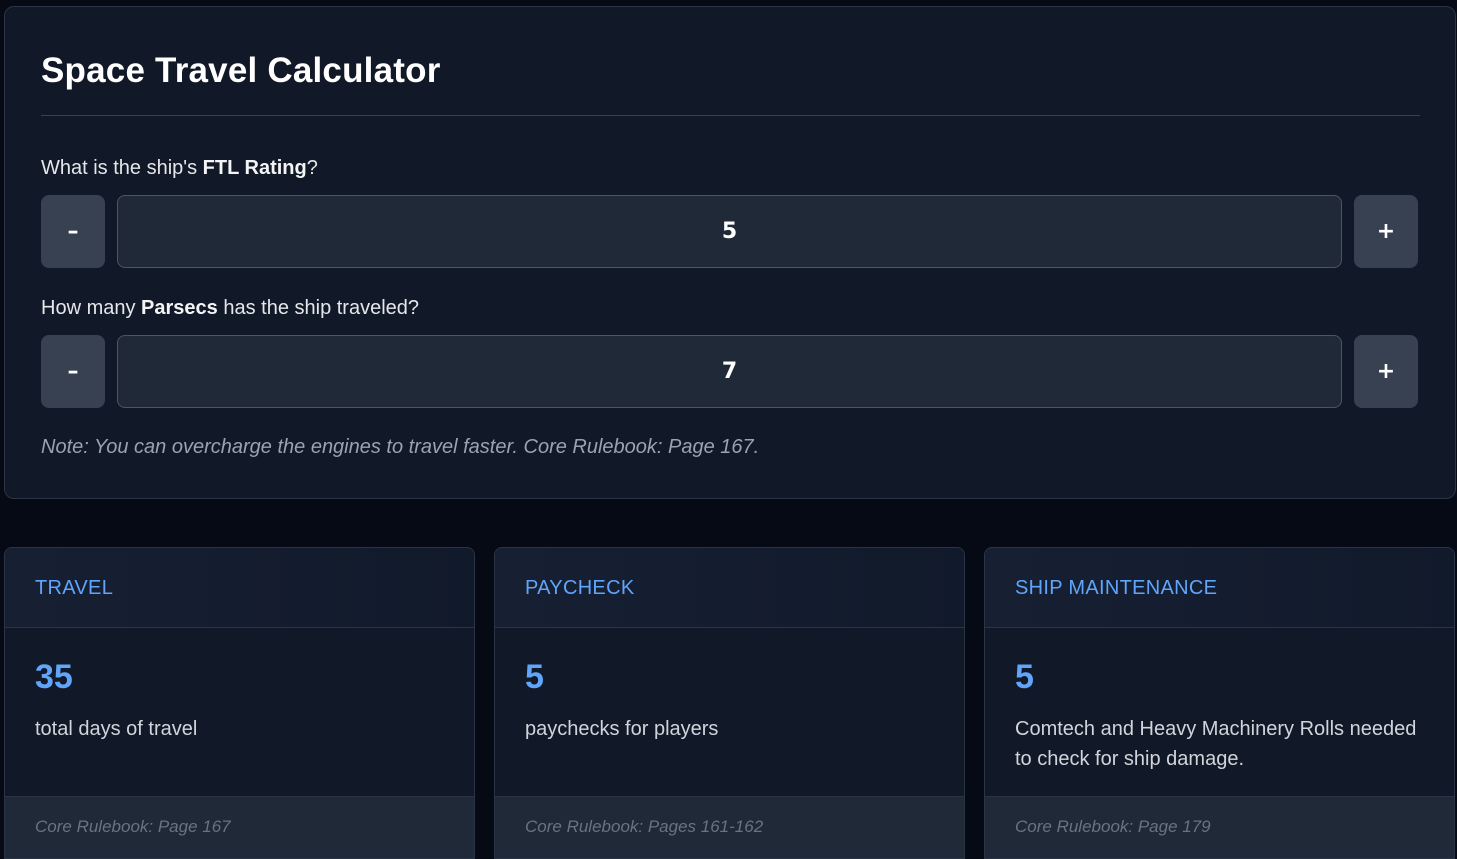 The image size is (1457, 859). What do you see at coordinates (116, 729) in the screenshot?
I see `card-description: total days of travel` at bounding box center [116, 729].